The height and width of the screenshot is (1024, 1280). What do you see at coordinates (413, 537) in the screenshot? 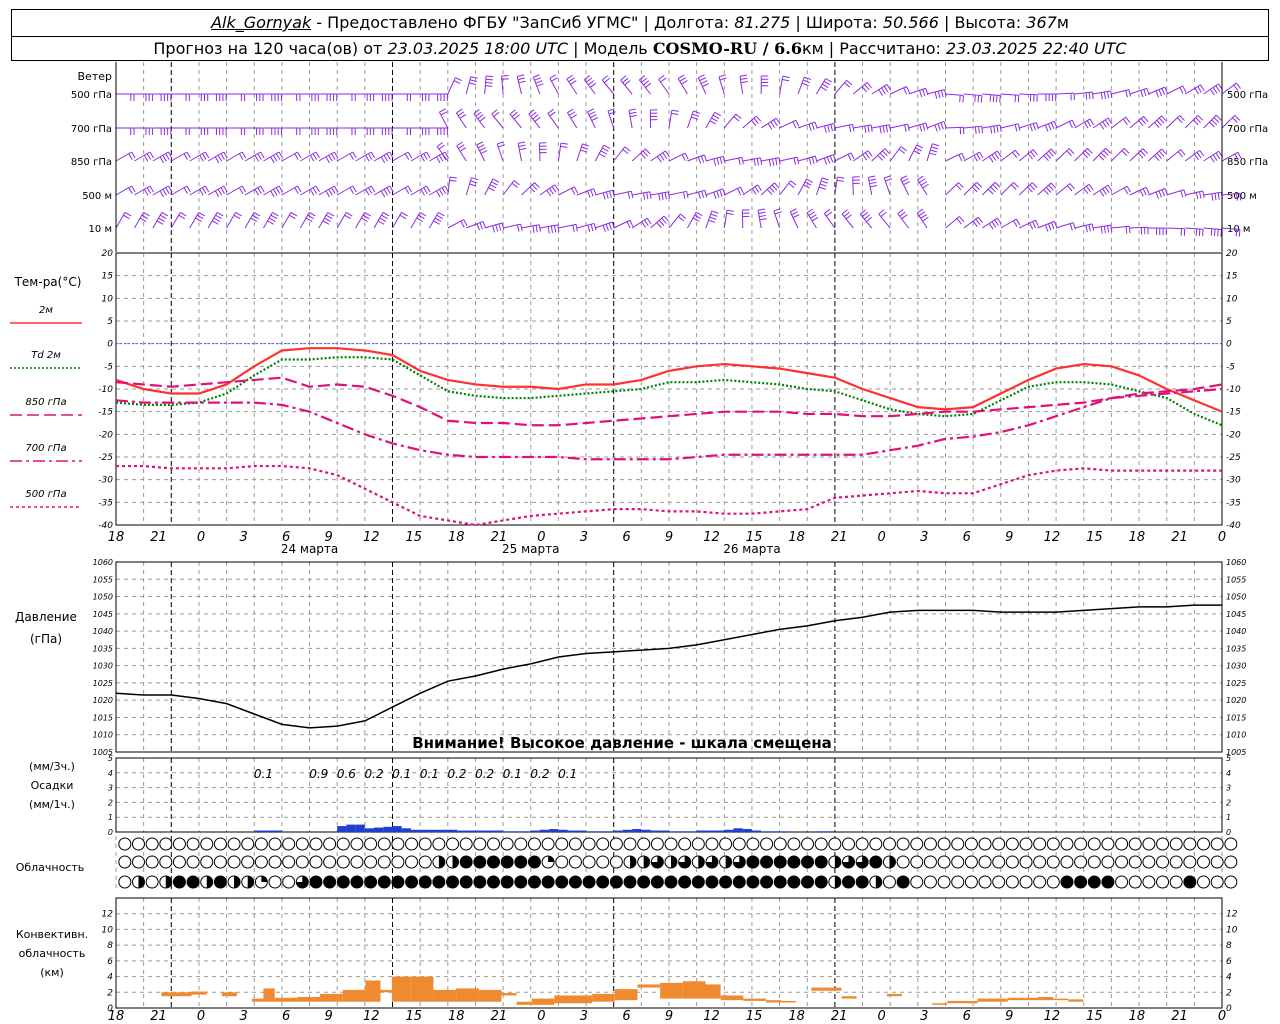
I see `temp-hour-tick: 15` at bounding box center [413, 537].